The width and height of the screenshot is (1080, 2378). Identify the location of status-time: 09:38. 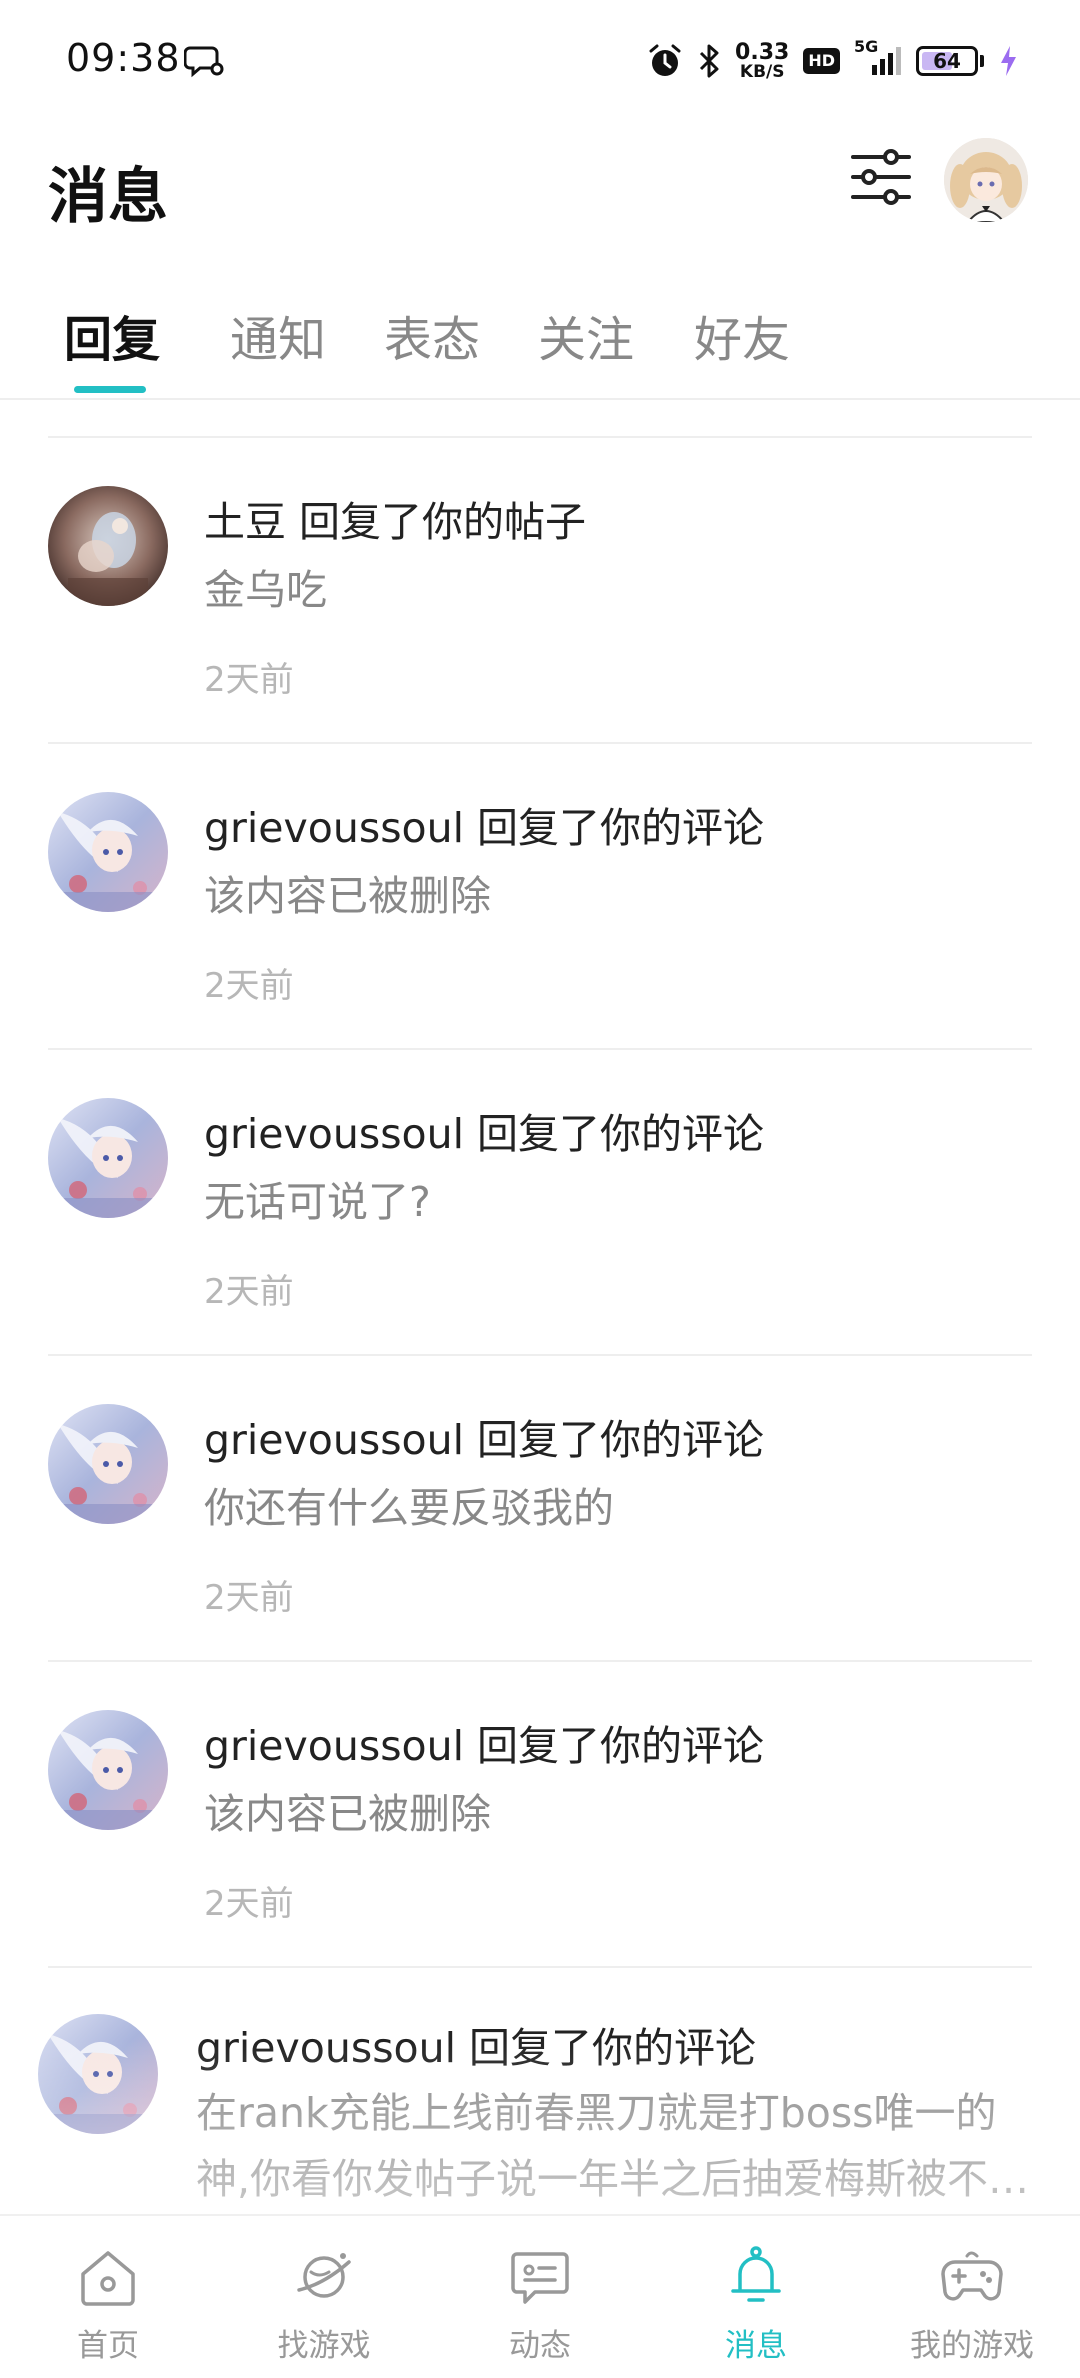
(123, 58).